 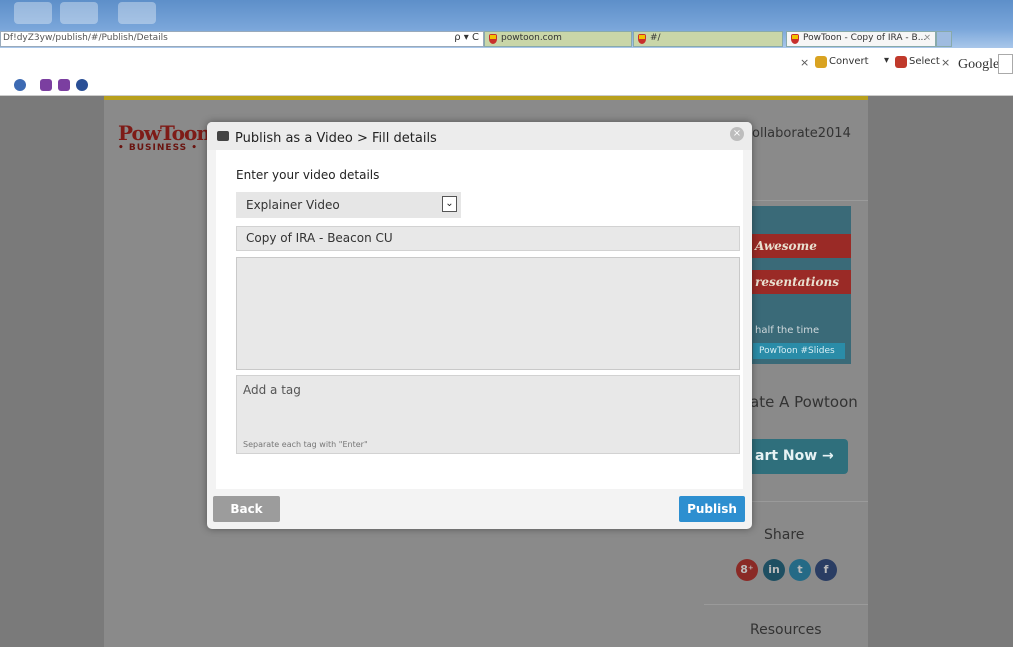 I want to click on convert-dropdown-icon: ▾, so click(x=886, y=60).